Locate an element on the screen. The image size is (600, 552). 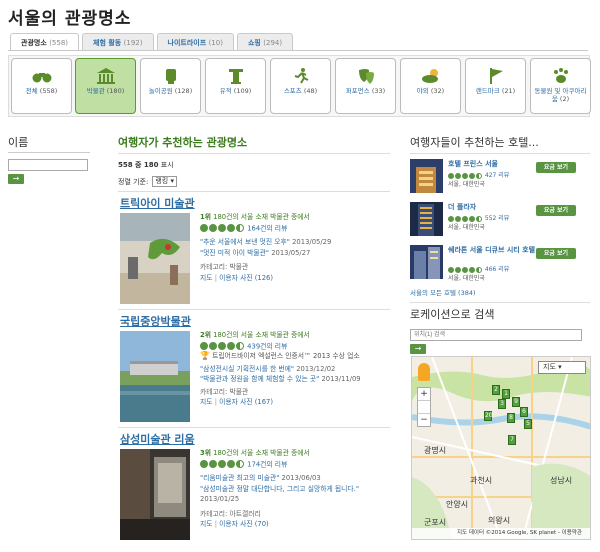
category-sports: 스포츠 (48) is located at coordinates (300, 86).